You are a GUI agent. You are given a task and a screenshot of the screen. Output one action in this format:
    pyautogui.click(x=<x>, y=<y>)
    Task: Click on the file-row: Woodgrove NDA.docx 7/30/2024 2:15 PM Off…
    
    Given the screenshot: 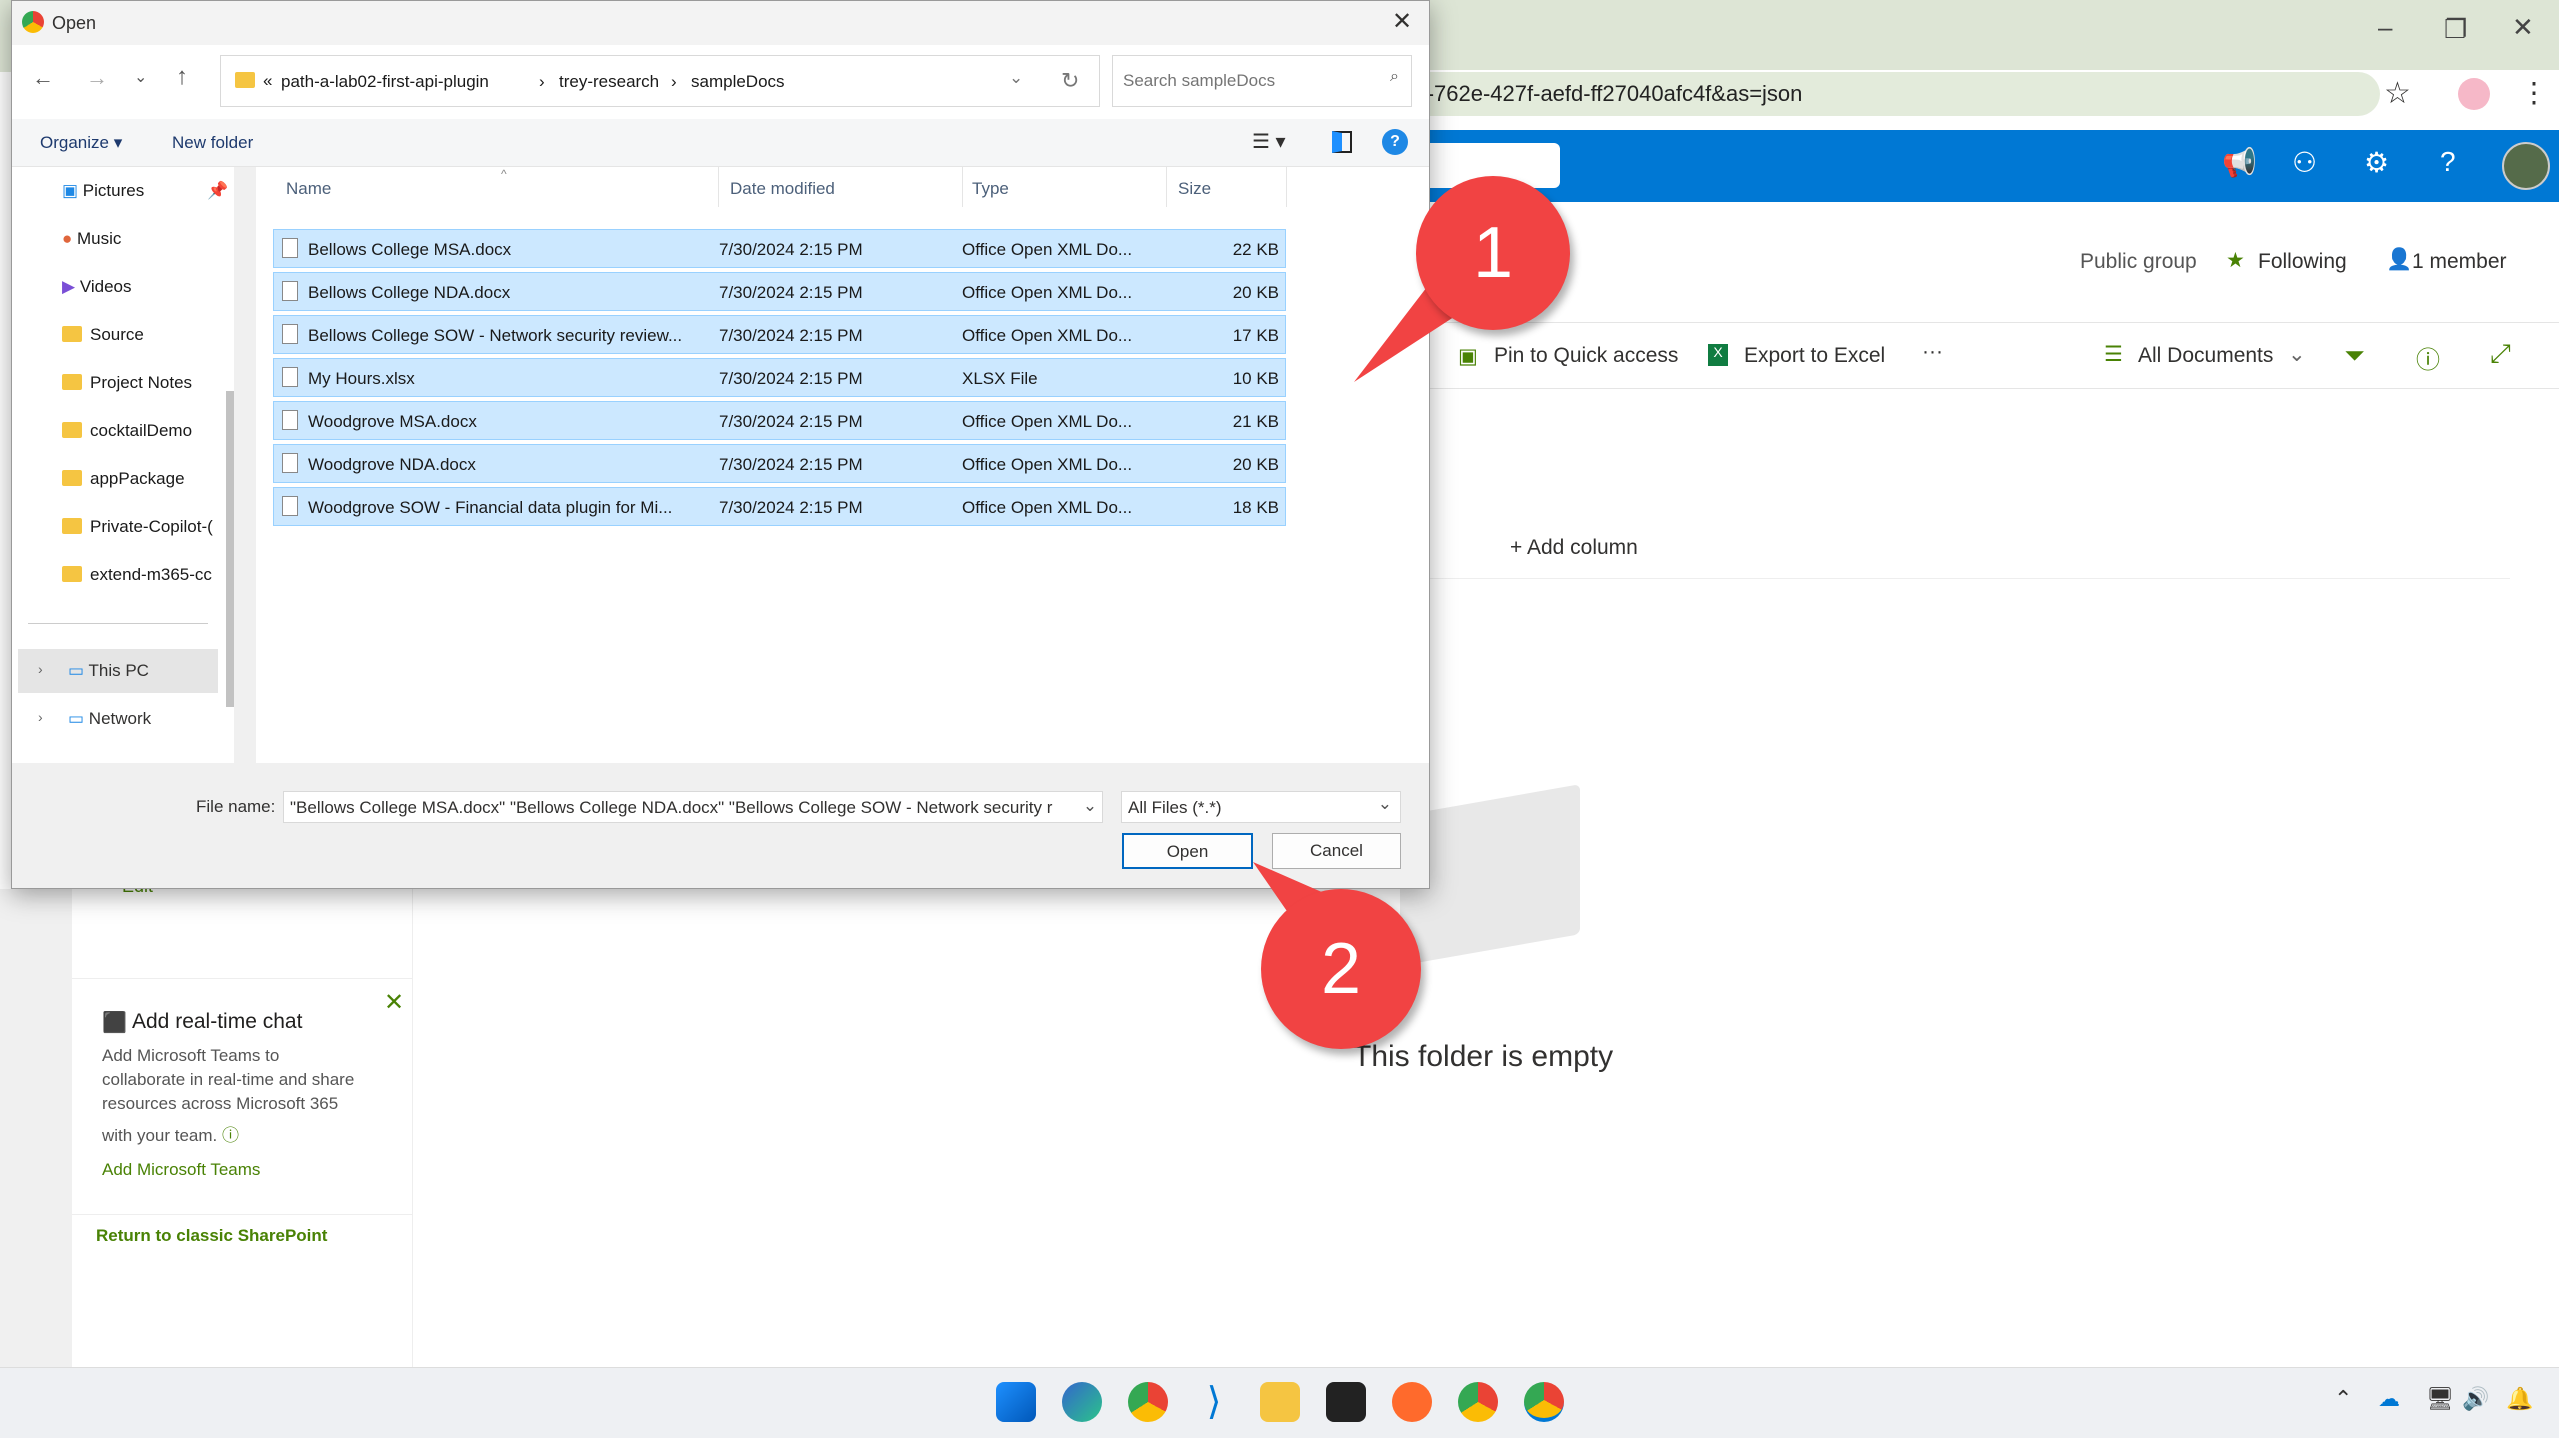 What is the action you would take?
    pyautogui.click(x=779, y=463)
    